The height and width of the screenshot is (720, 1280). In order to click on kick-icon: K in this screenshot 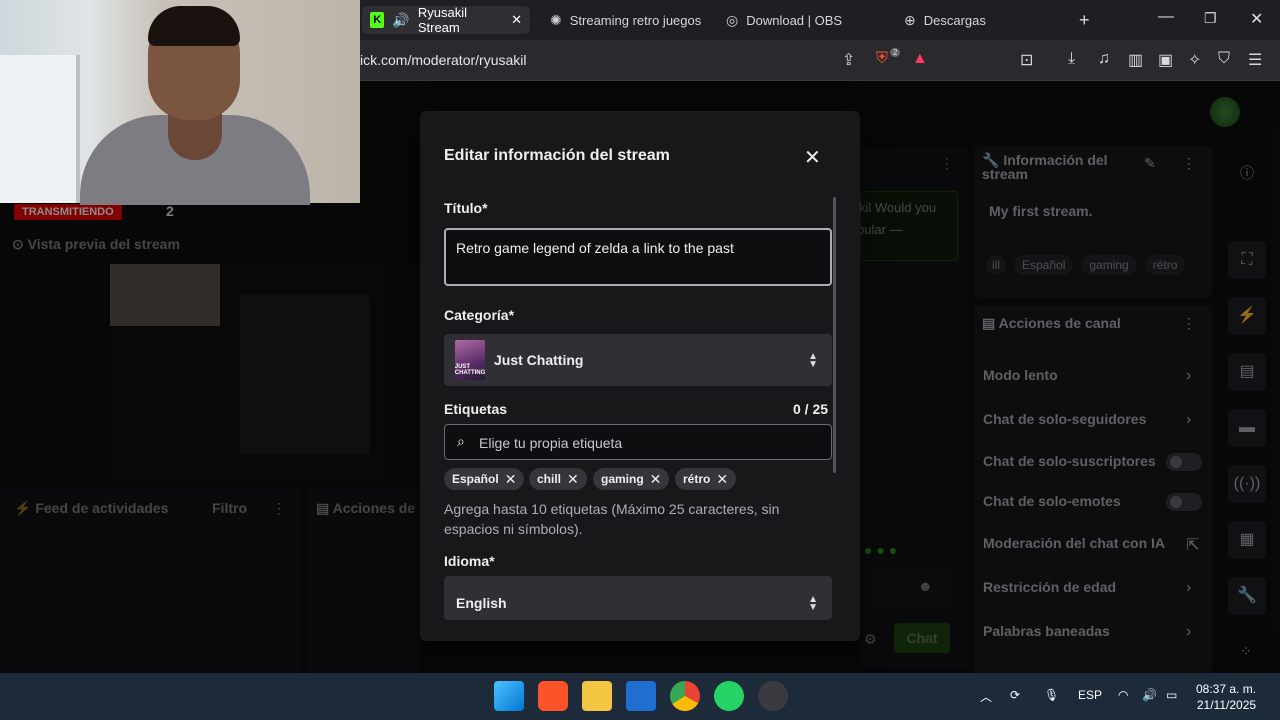, I will do `click(377, 20)`.